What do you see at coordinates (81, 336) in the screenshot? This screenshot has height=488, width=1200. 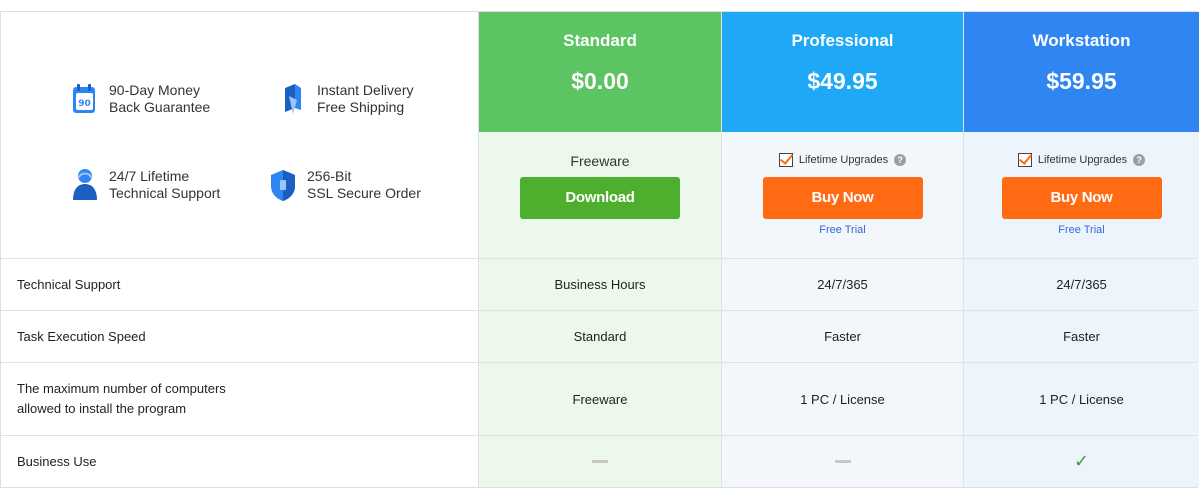 I see `feature-label-task-speed: Task Execution Speed` at bounding box center [81, 336].